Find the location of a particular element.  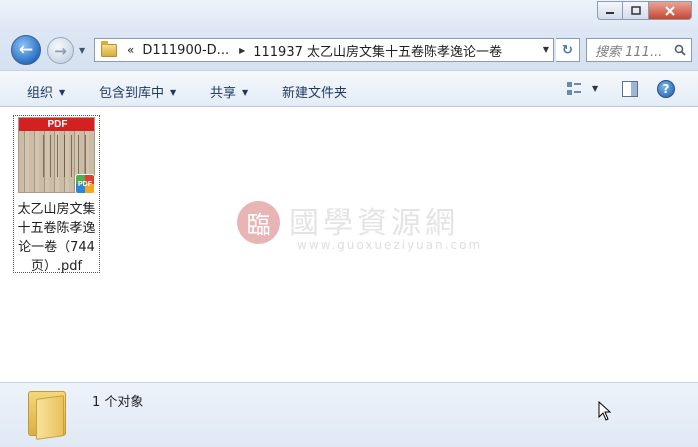

new-folder-label: 新建文件夹 is located at coordinates (315, 93).